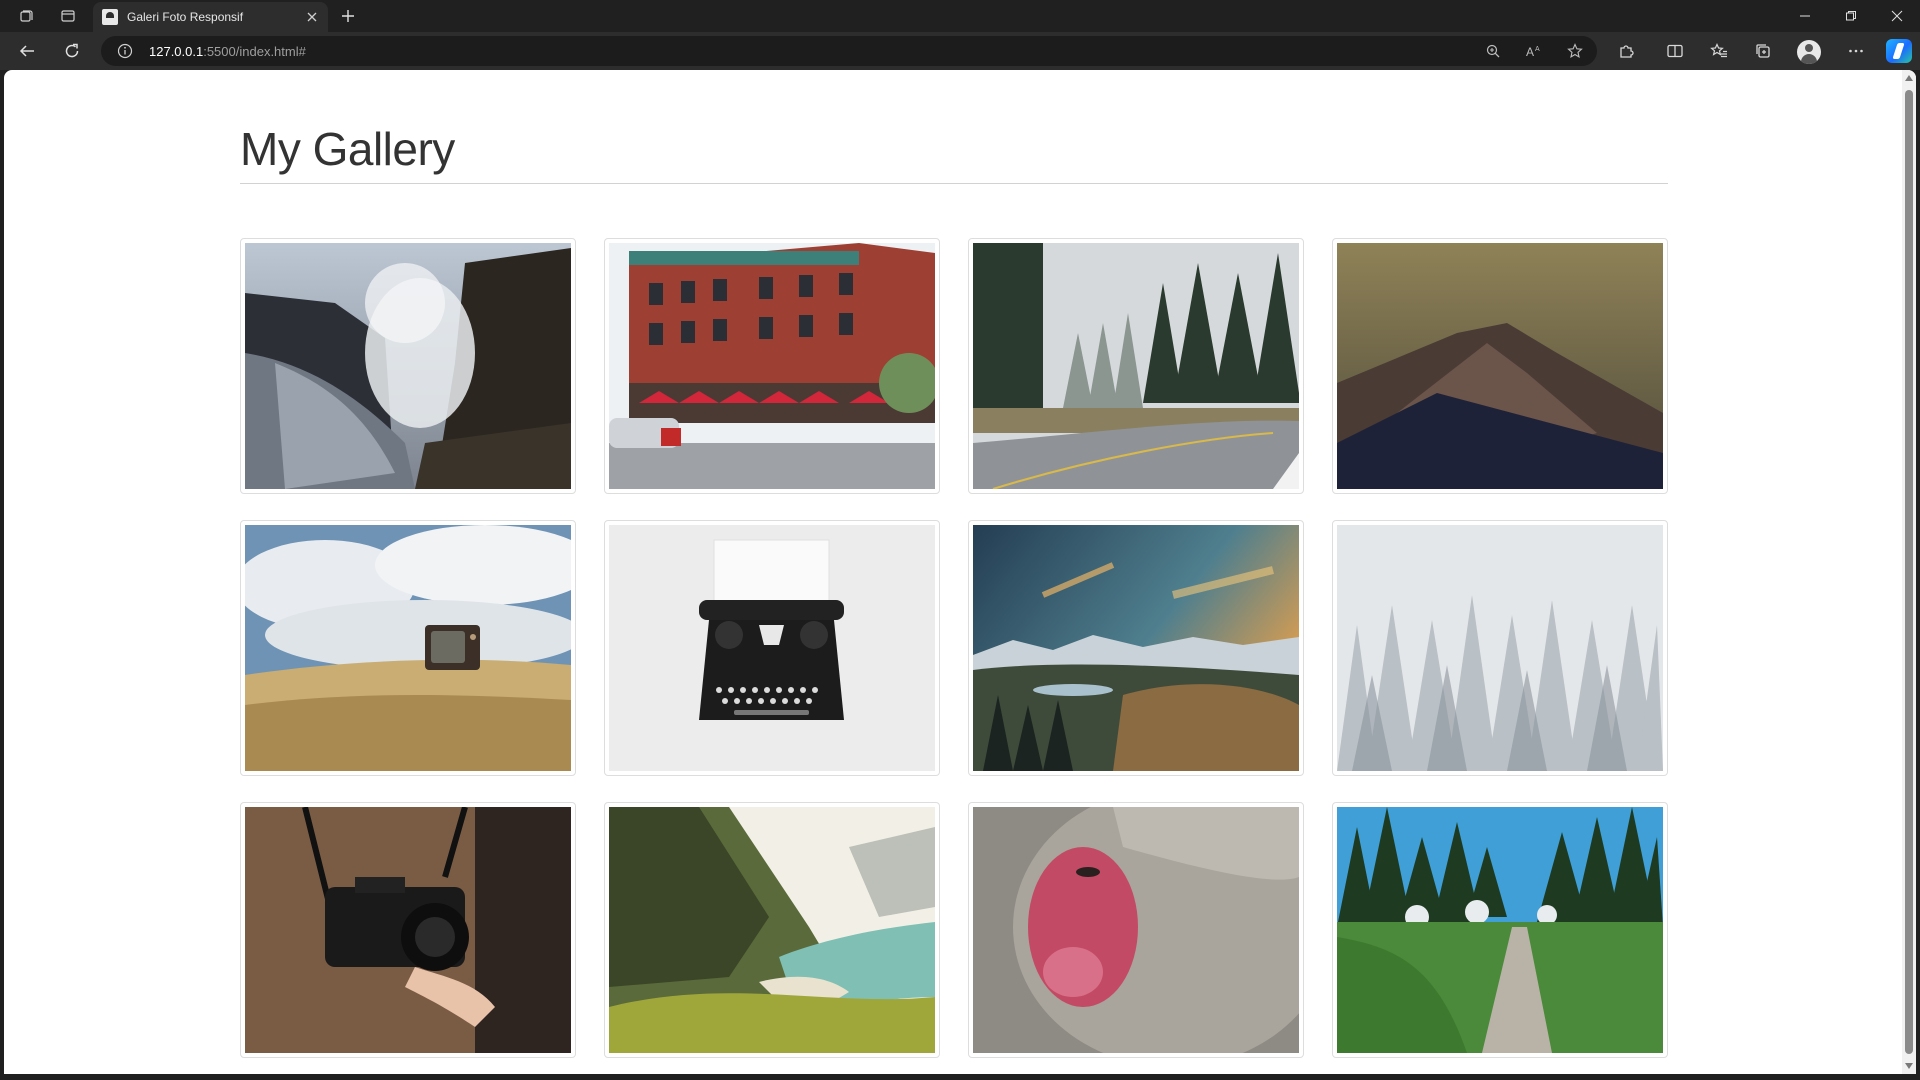 This screenshot has height=1080, width=1920. Describe the element at coordinates (954, 183) in the screenshot. I see `title-divider` at that location.